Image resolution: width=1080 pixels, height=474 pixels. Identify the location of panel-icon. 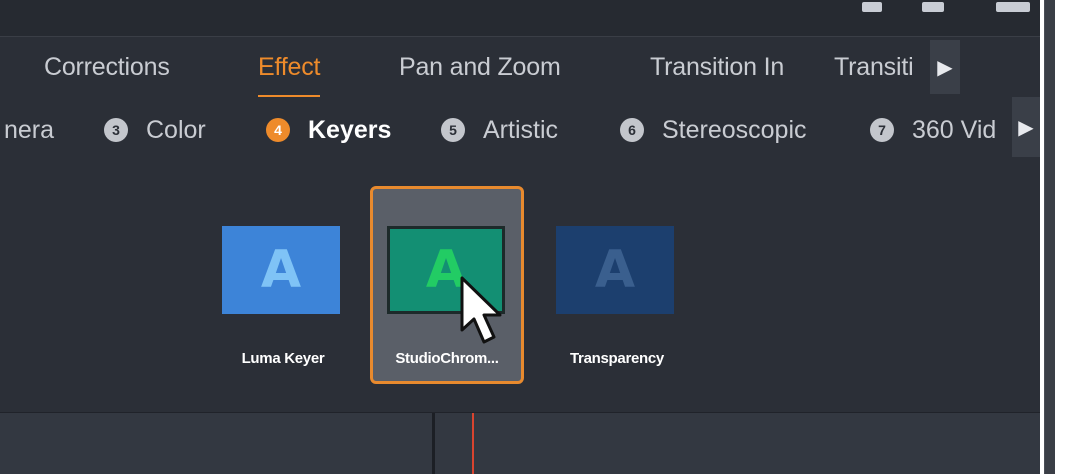
(1013, 7).